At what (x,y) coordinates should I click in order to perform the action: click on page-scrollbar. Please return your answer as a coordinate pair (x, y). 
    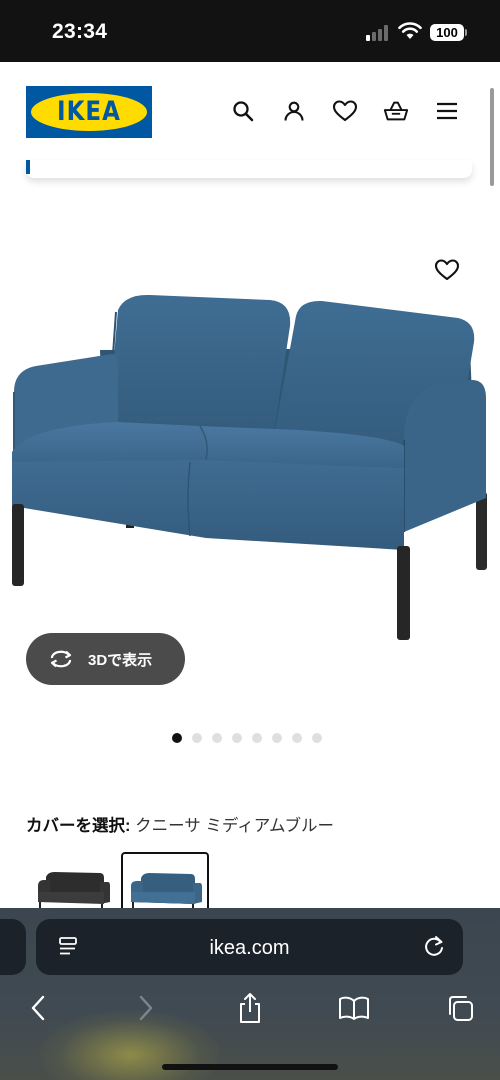
    Looking at the image, I should click on (492, 137).